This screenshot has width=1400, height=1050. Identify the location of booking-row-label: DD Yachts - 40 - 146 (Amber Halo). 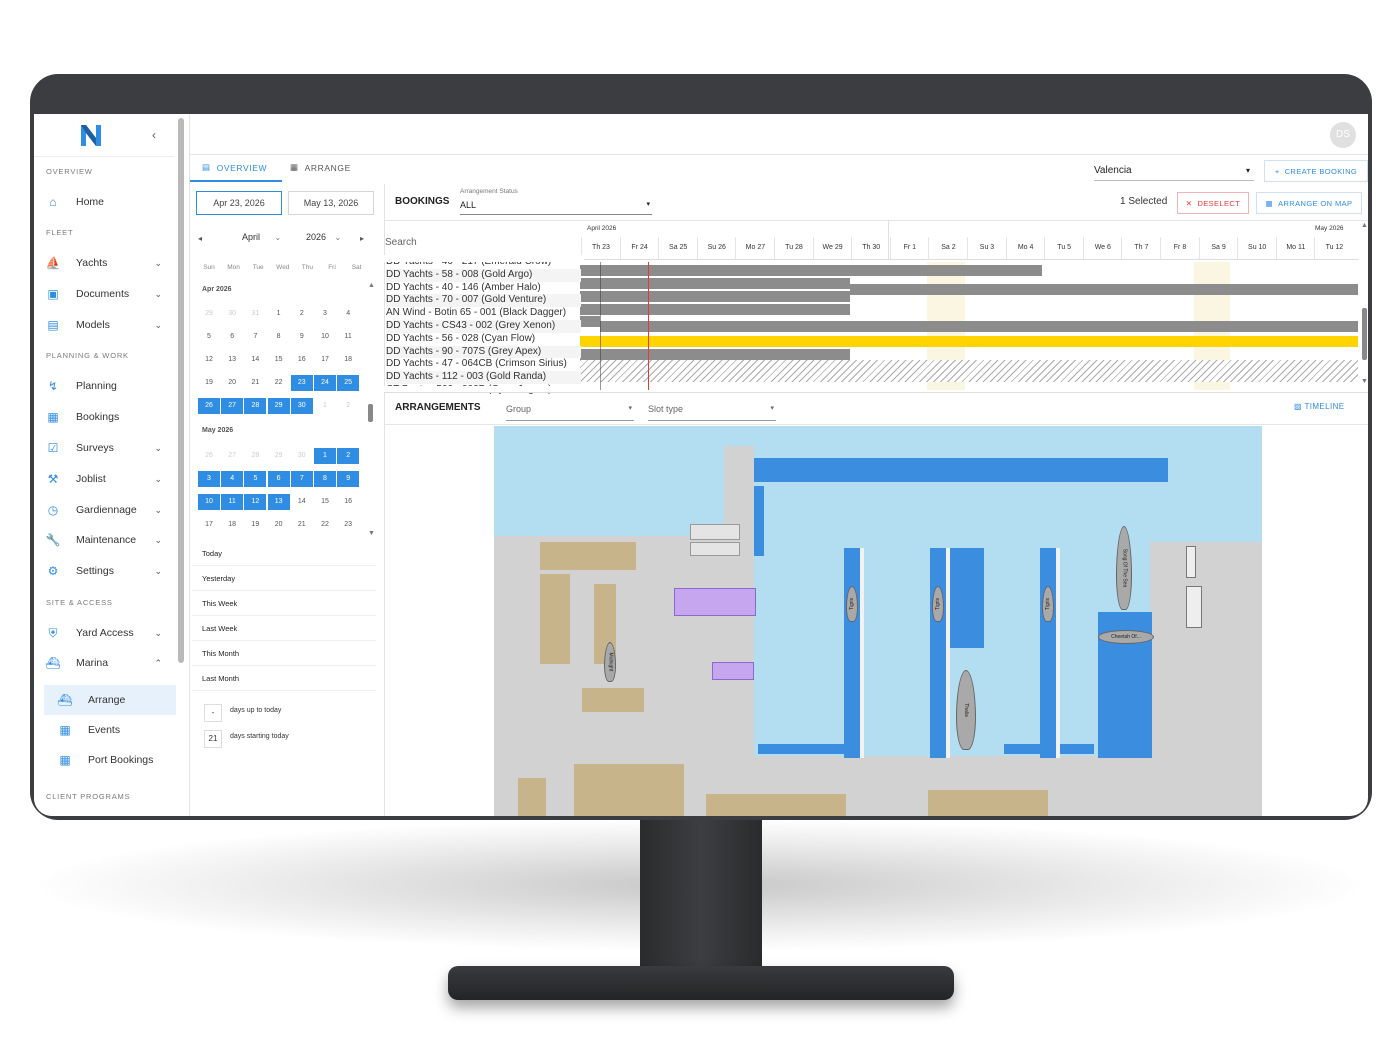
(483, 288).